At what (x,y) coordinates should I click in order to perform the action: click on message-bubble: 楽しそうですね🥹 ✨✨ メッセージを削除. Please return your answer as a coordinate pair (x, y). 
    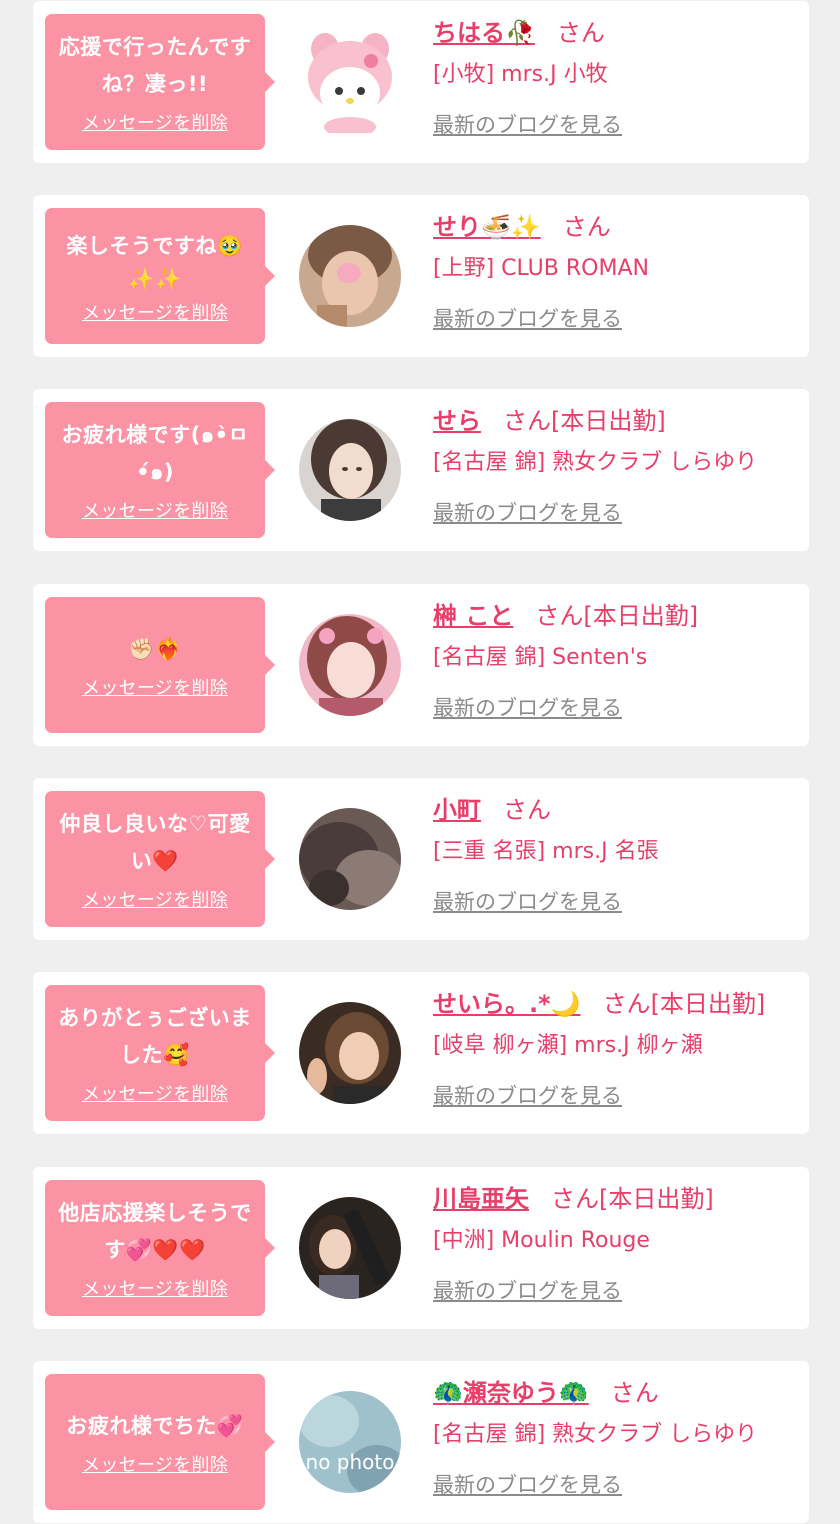
    Looking at the image, I should click on (160, 276).